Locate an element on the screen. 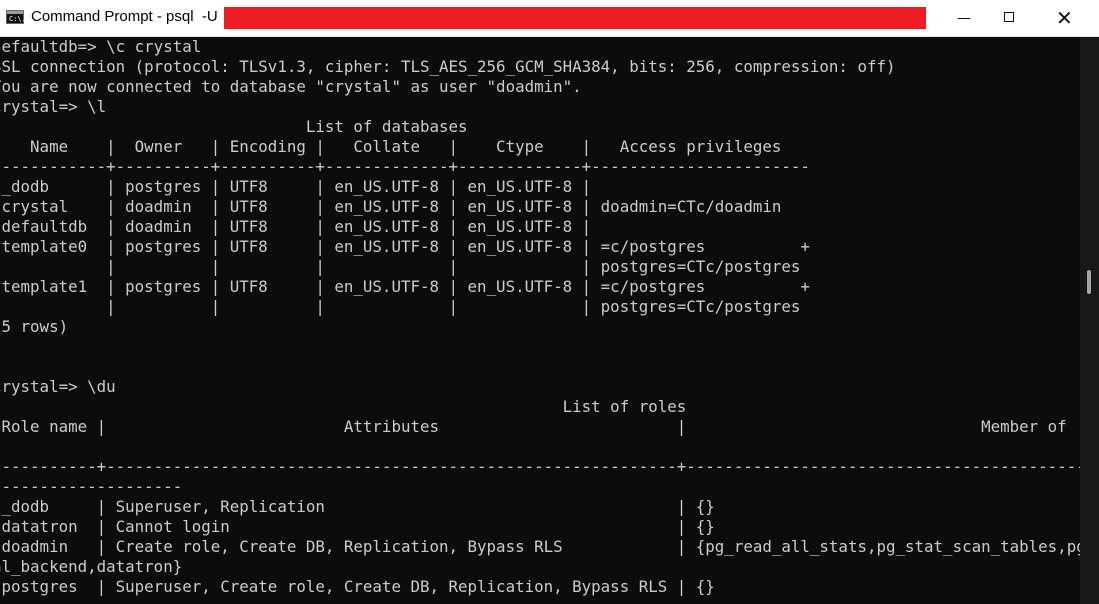 The height and width of the screenshot is (604, 1099). row-count: (5 rows) is located at coordinates (34, 326).